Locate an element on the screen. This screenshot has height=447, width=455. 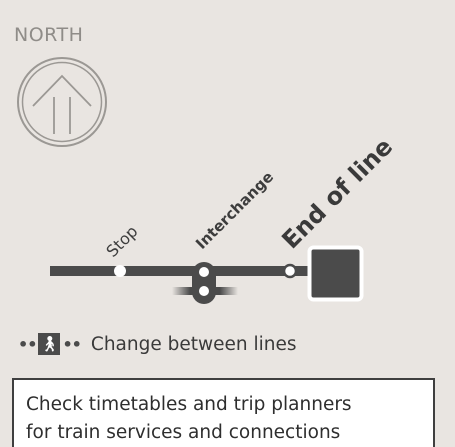
north-arrow-icon is located at coordinates (62, 102).